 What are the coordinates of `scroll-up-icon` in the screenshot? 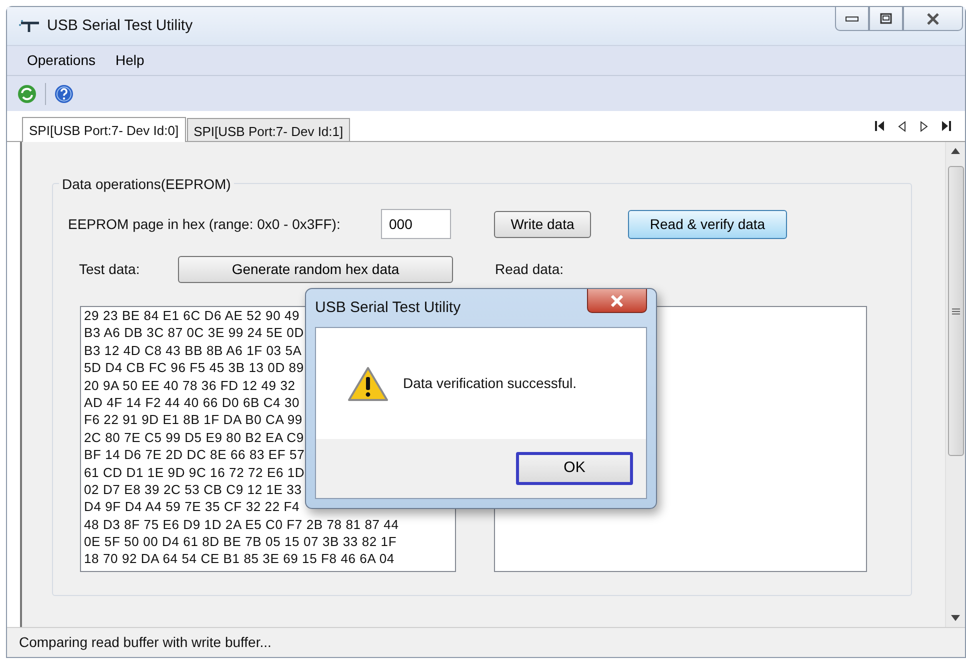 It's located at (955, 151).